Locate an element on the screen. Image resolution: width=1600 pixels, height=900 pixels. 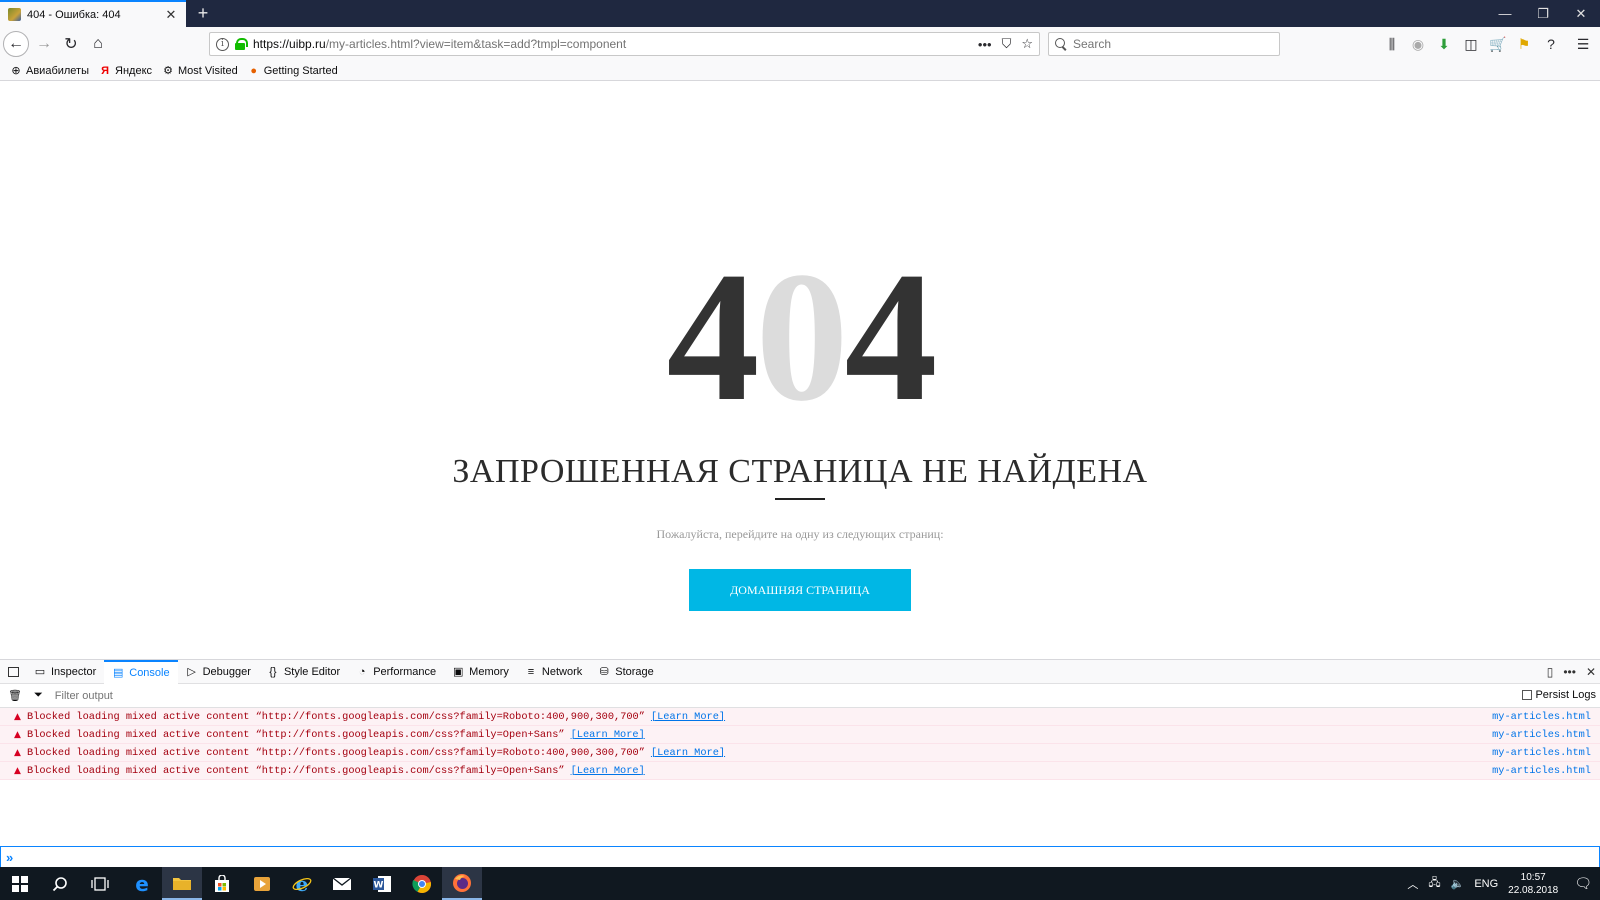
edge-icon: e is located at coordinates (142, 884).